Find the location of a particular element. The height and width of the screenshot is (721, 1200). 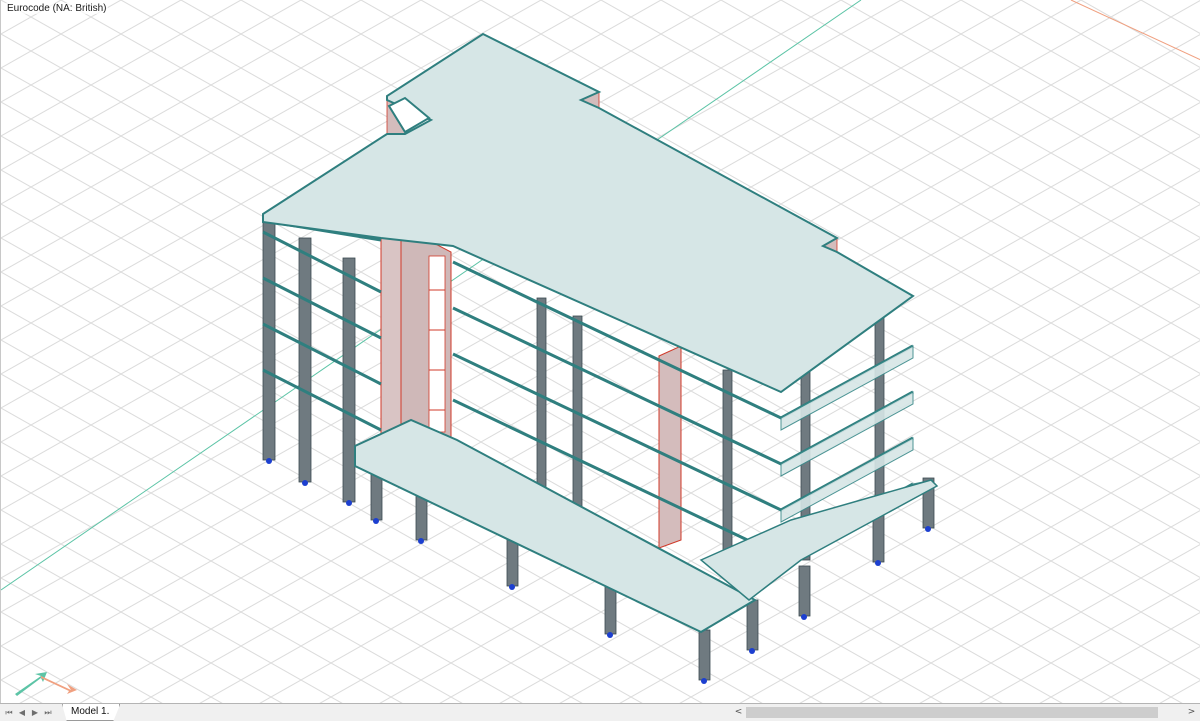

first-sheet-button: ⏮ is located at coordinates (9, 712).